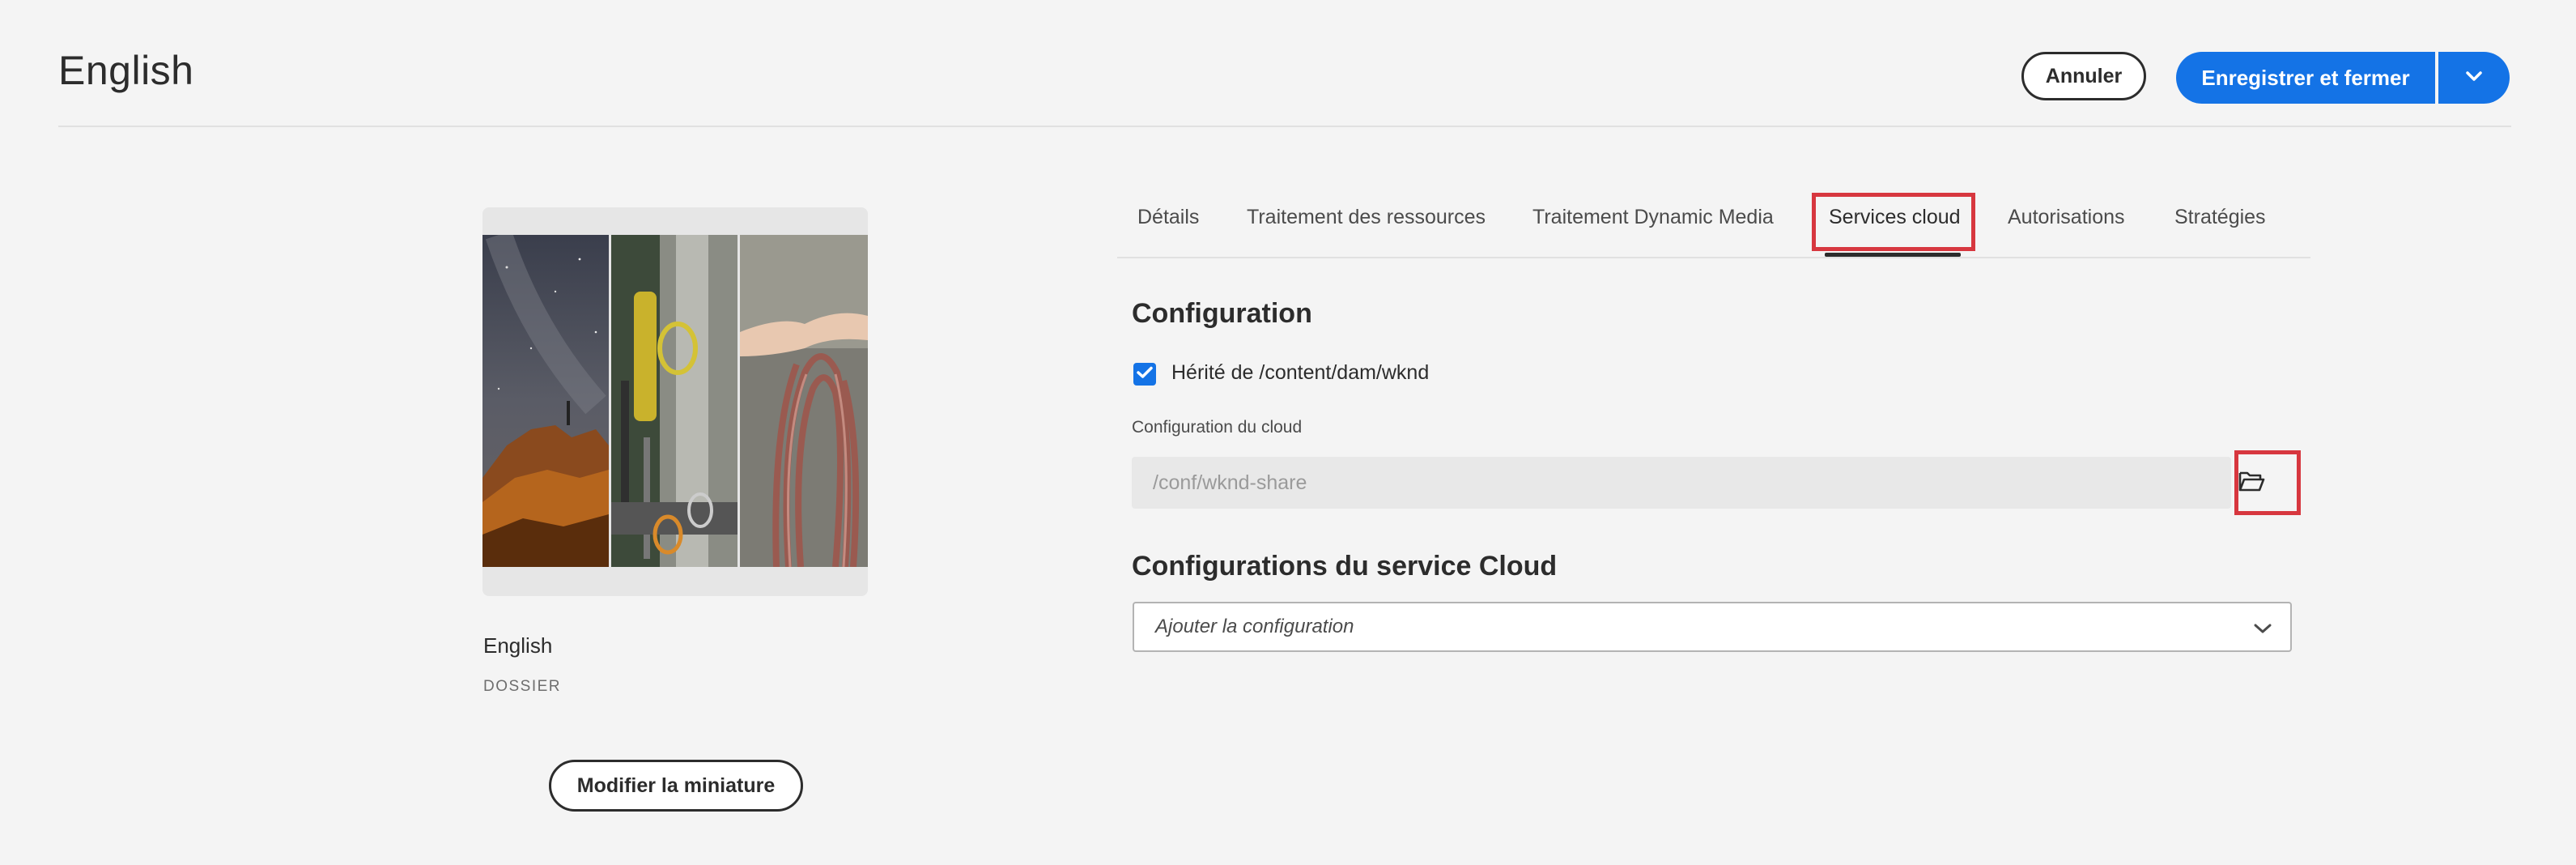 Image resolution: width=2576 pixels, height=865 pixels. Describe the element at coordinates (1254, 627) in the screenshot. I see `add-configuration-placeholder: Ajouter la configuration` at that location.